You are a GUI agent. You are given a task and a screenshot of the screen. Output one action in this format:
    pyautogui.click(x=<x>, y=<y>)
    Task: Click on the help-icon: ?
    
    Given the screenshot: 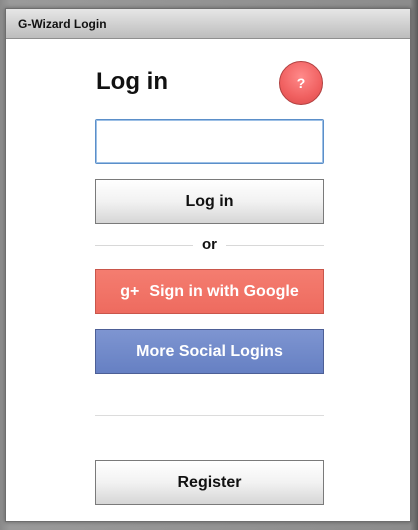 What is the action you would take?
    pyautogui.click(x=301, y=83)
    